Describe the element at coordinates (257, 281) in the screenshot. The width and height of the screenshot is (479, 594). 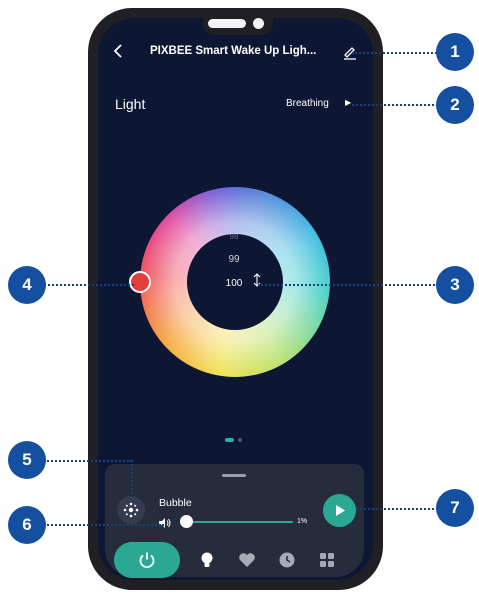
I see `scroll-cursor-icon` at that location.